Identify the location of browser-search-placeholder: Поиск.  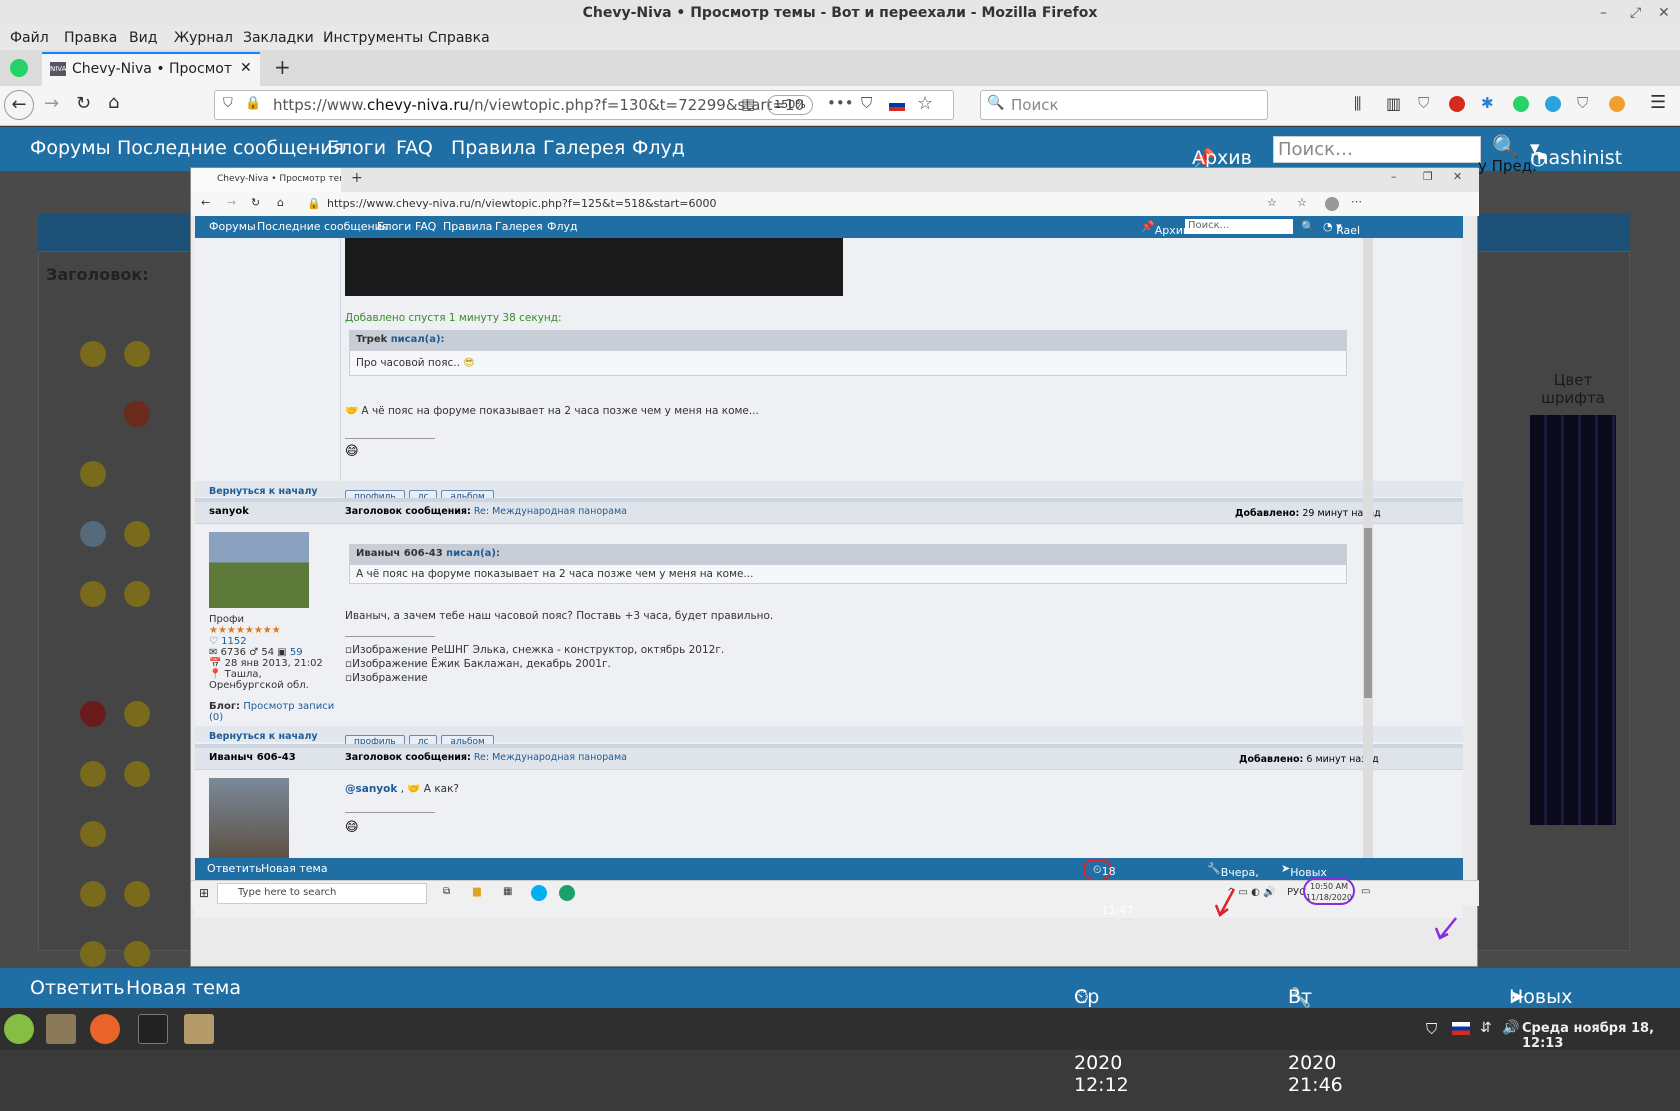
(1035, 105).